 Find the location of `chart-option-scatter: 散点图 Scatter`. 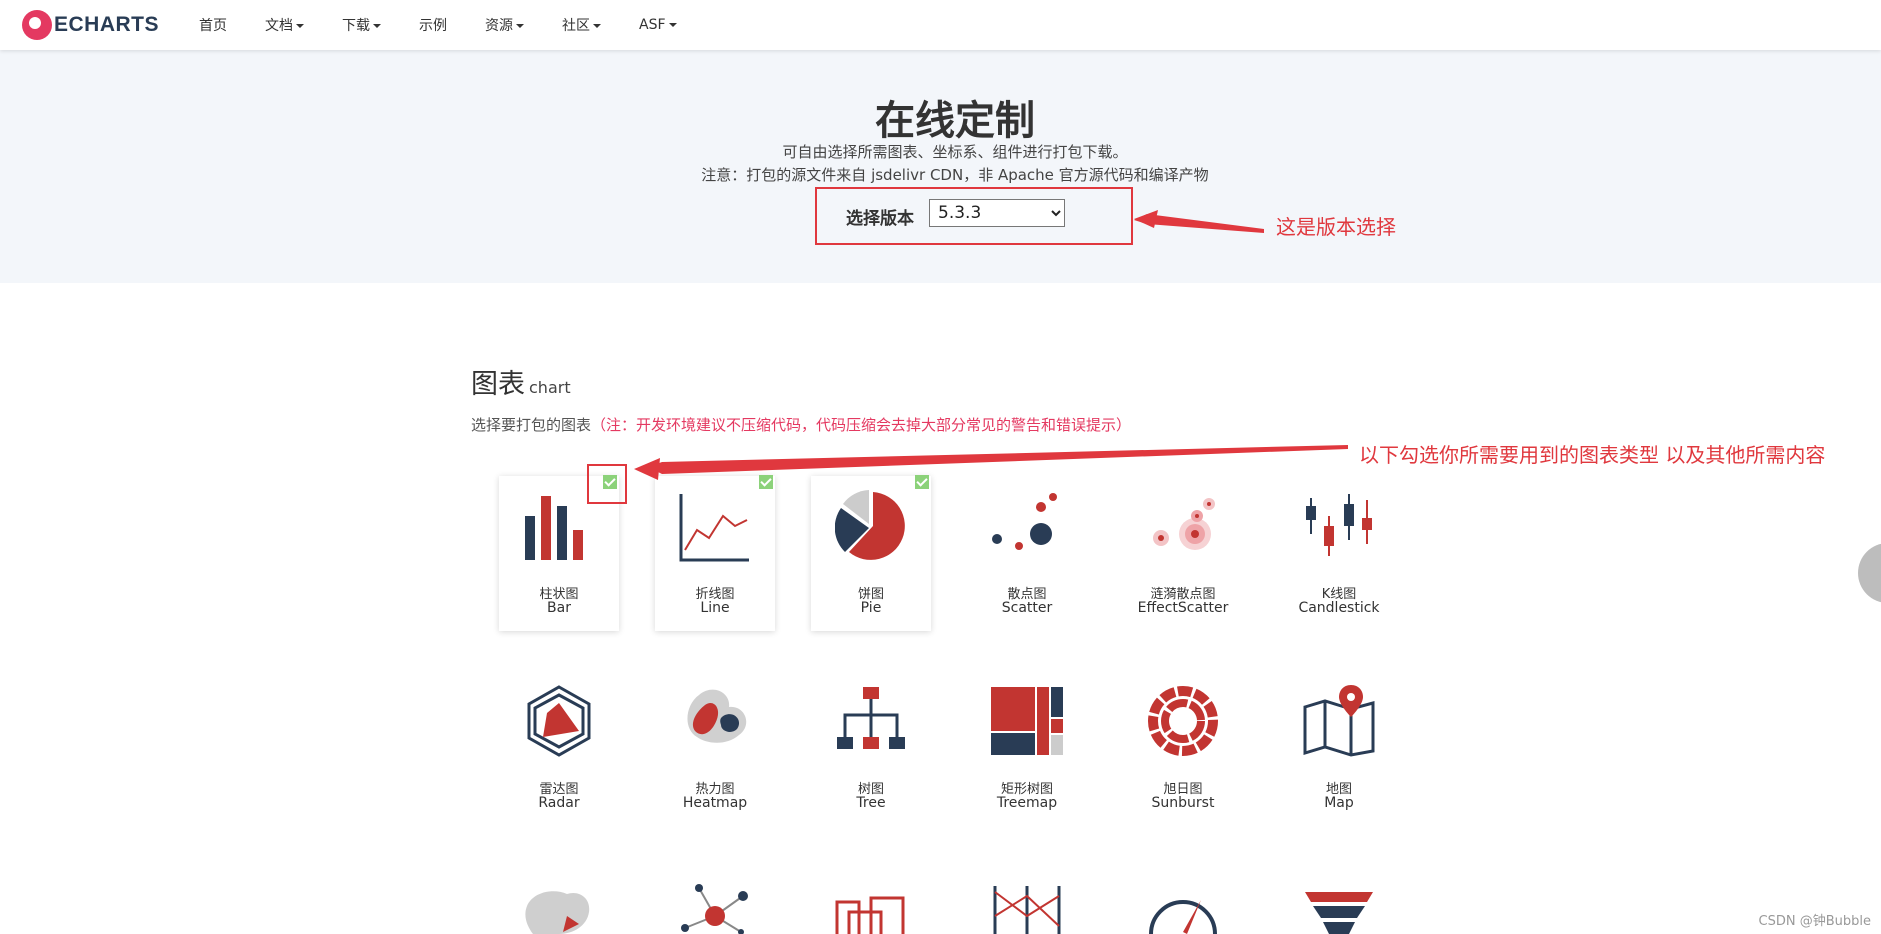

chart-option-scatter: 散点图 Scatter is located at coordinates (1027, 553).